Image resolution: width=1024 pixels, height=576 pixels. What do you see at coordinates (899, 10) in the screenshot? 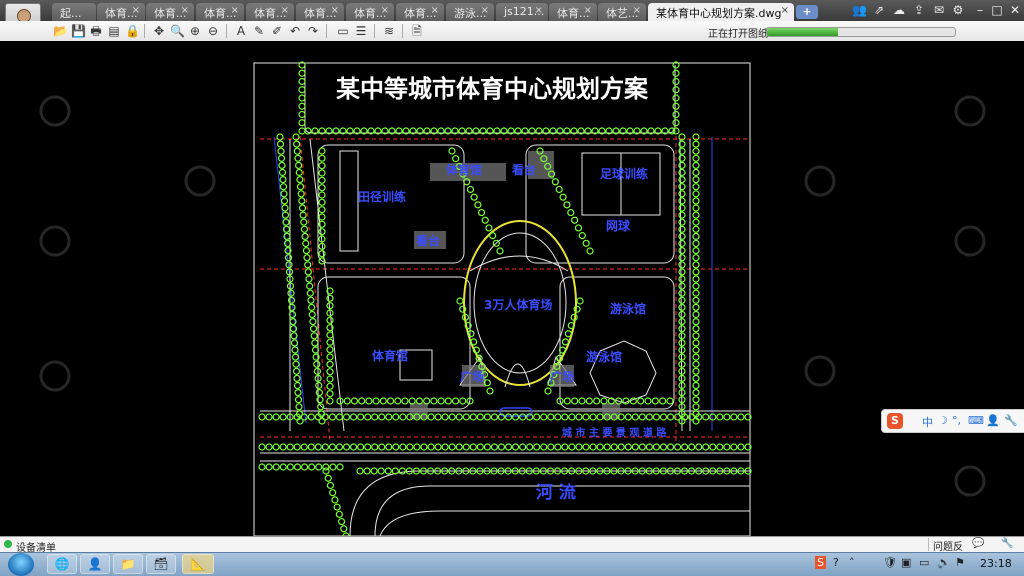
I see `cloud-icon: ☁` at bounding box center [899, 10].